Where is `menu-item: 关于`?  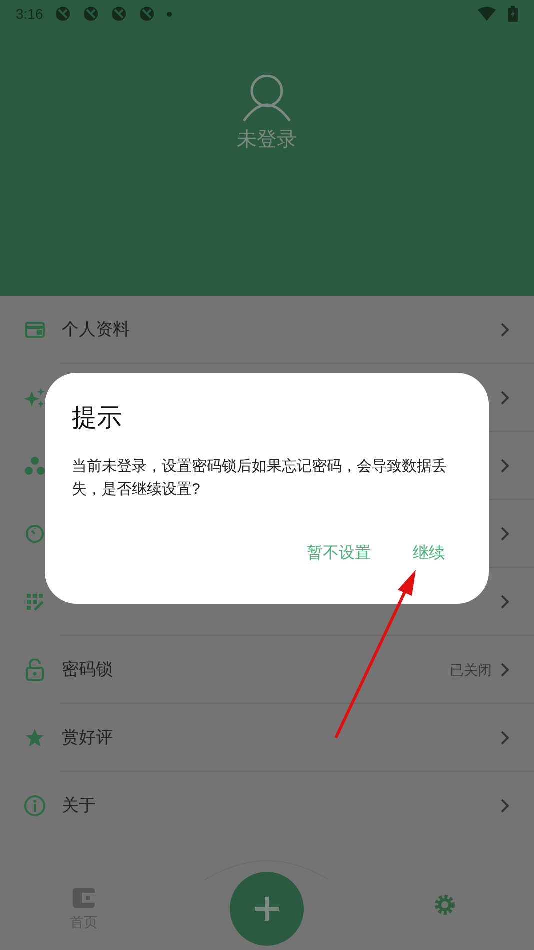 menu-item: 关于 is located at coordinates (267, 806).